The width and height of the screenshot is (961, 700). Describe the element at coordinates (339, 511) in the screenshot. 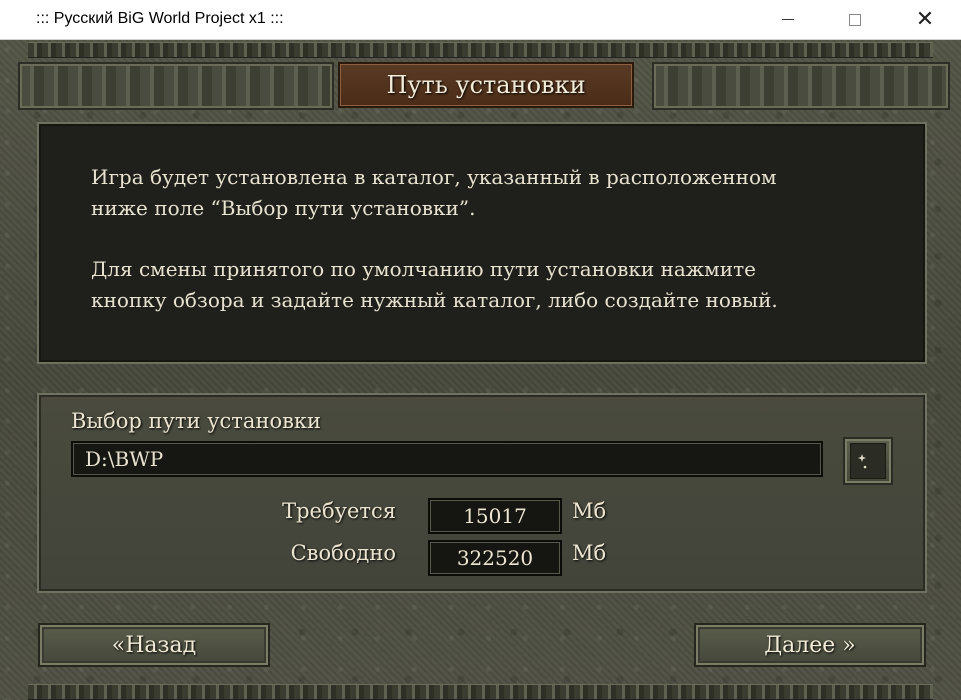

I see `required-space-label: Требуется` at that location.